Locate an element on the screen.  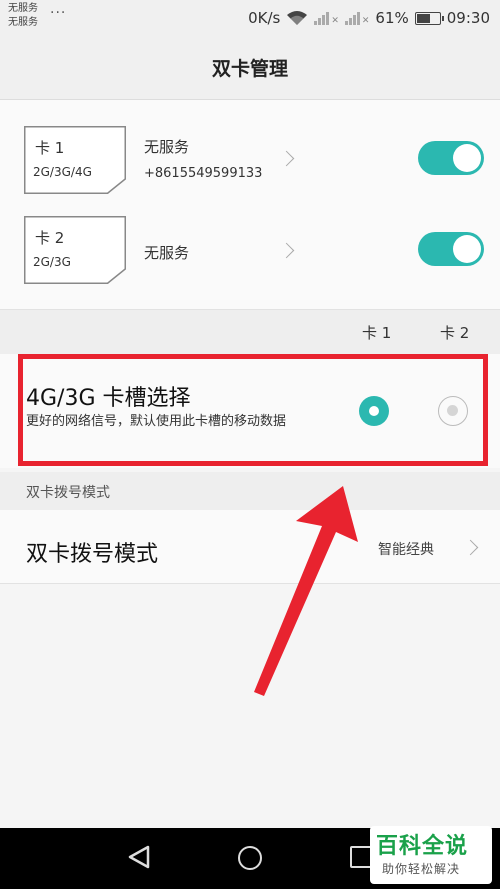
sim-2-status: 无服务 is located at coordinates (167, 253).